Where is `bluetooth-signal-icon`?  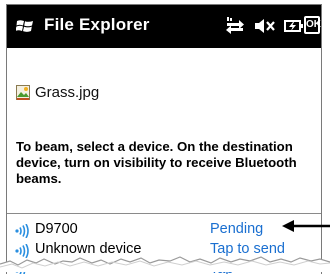 bluetooth-signal-icon is located at coordinates (22, 231).